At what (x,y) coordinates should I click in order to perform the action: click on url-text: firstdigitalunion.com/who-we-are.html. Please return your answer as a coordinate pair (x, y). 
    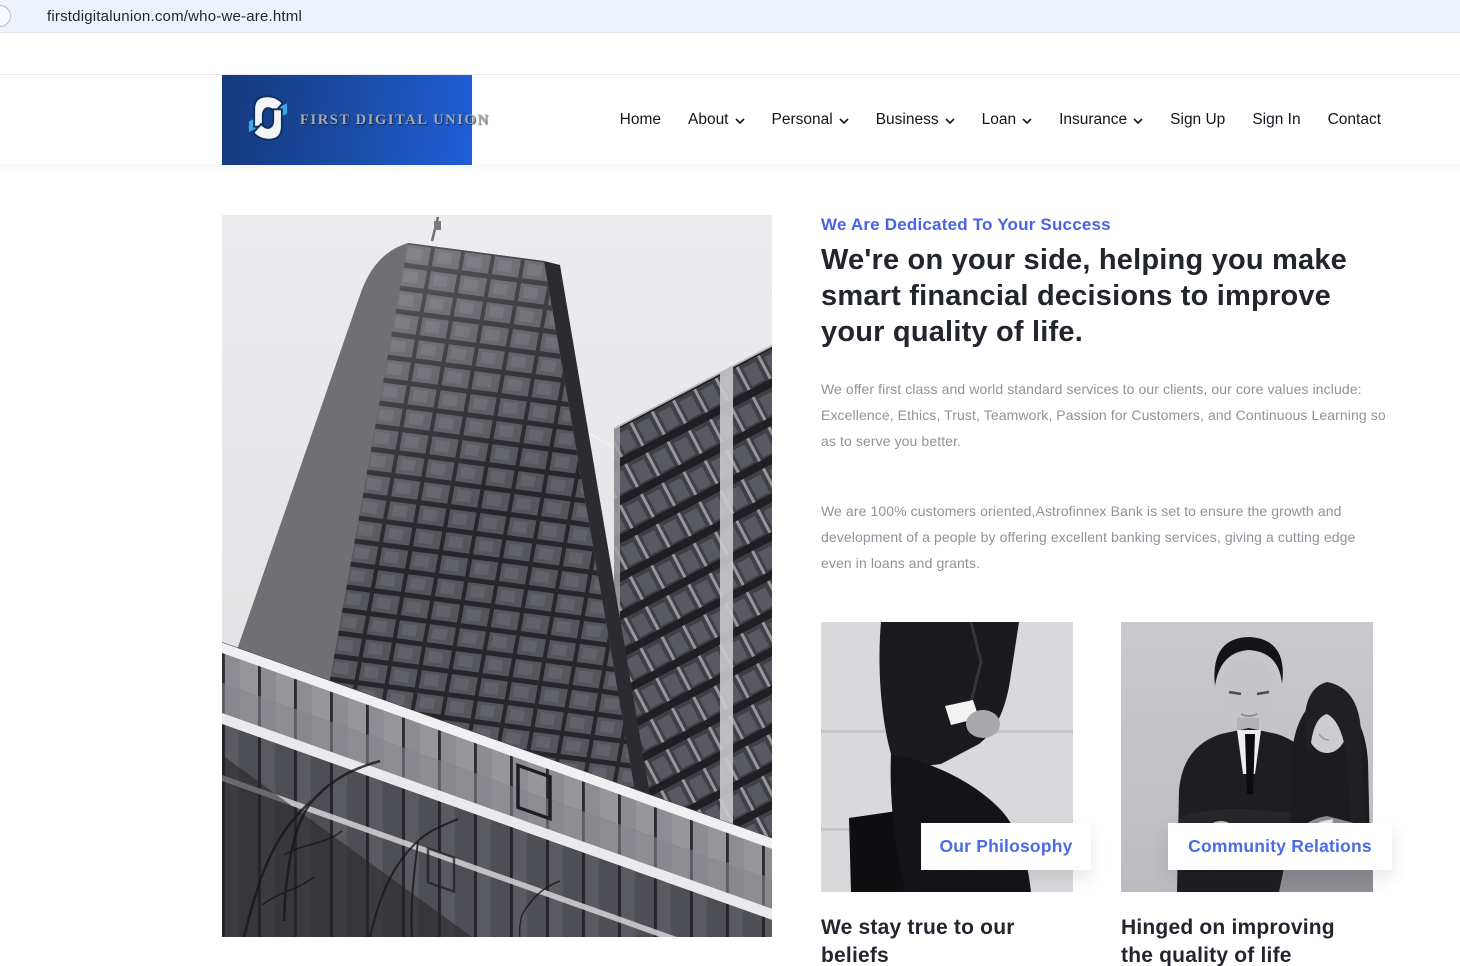
    Looking at the image, I should click on (174, 16).